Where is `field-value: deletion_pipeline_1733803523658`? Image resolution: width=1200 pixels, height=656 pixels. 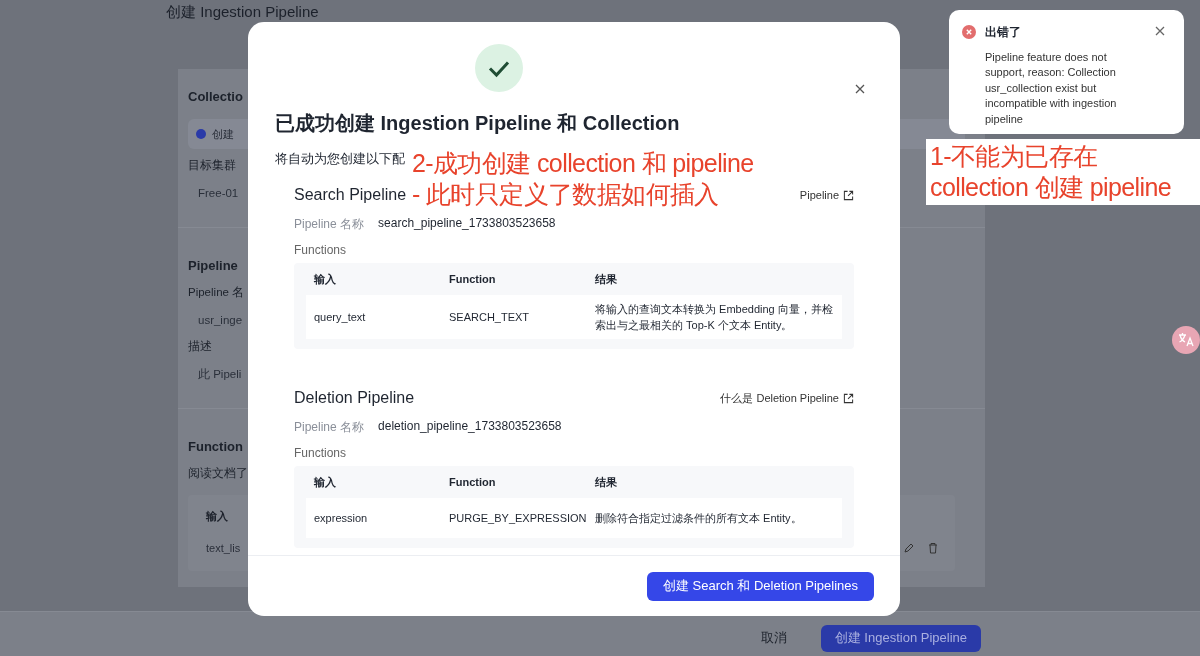 field-value: deletion_pipeline_1733803523658 is located at coordinates (470, 427).